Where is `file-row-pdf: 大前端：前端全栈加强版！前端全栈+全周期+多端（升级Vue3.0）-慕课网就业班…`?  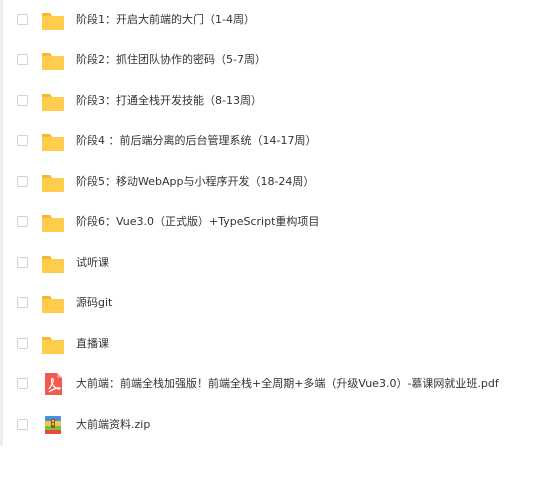 file-row-pdf: 大前端：前端全栈加强版！前端全栈+全周期+多端（升级Vue3.0）-慕课网就业班… is located at coordinates (269, 384).